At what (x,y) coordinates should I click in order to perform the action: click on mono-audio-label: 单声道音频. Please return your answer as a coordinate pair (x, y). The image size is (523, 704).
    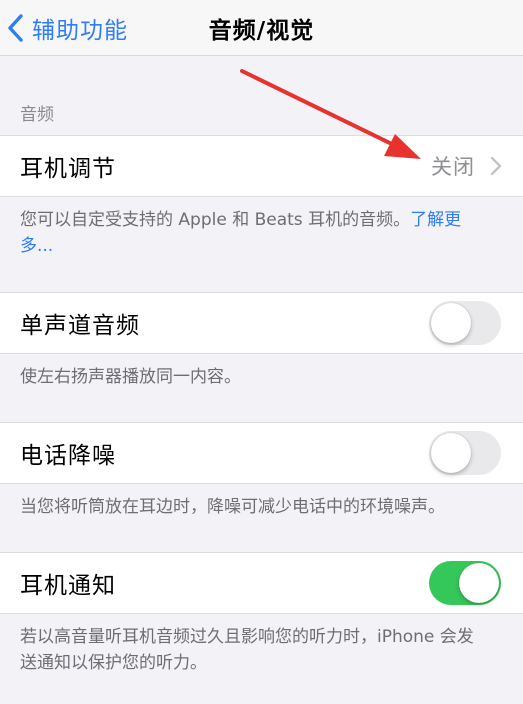
    Looking at the image, I should click on (80, 326).